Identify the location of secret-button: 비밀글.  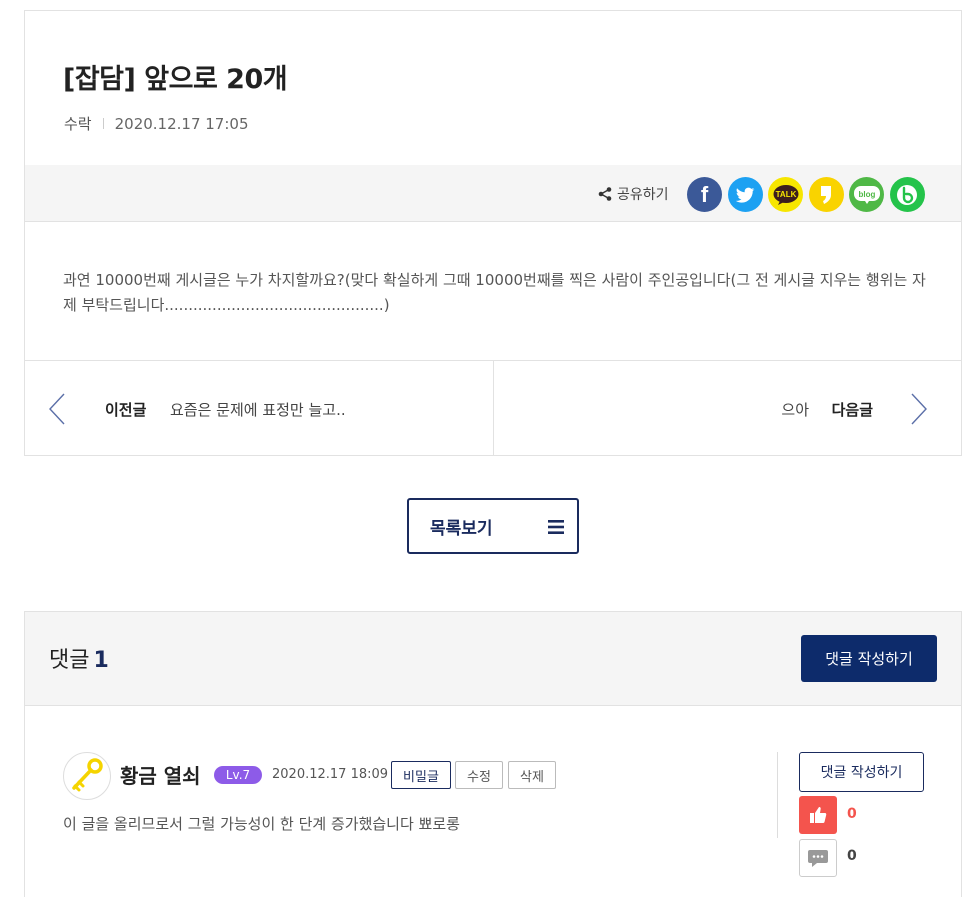
(421, 775).